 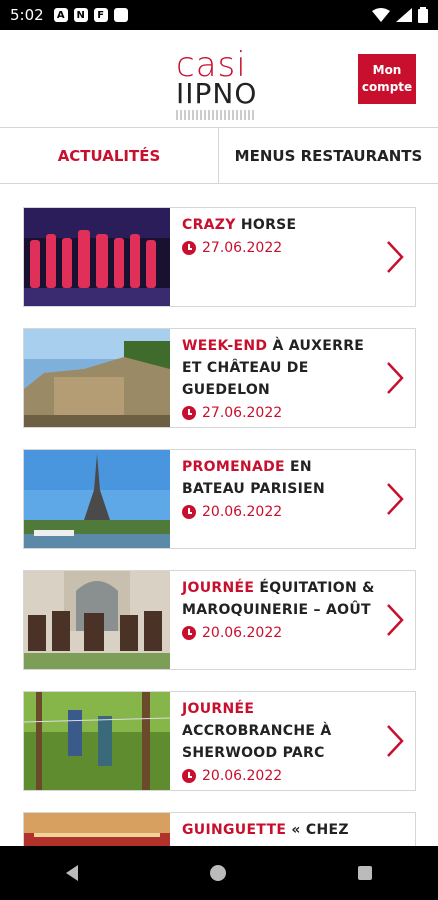 I want to click on signal-icon, so click(x=404, y=15).